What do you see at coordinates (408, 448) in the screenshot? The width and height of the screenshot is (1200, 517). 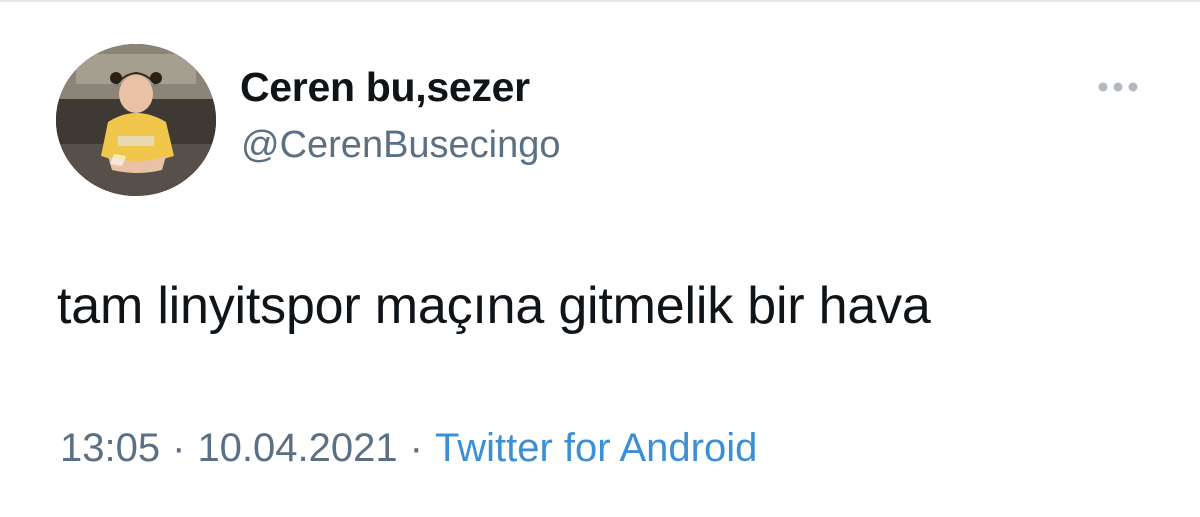 I see `tweet-meta: 13:05 · 10.04.2021 · Twitter for Android` at bounding box center [408, 448].